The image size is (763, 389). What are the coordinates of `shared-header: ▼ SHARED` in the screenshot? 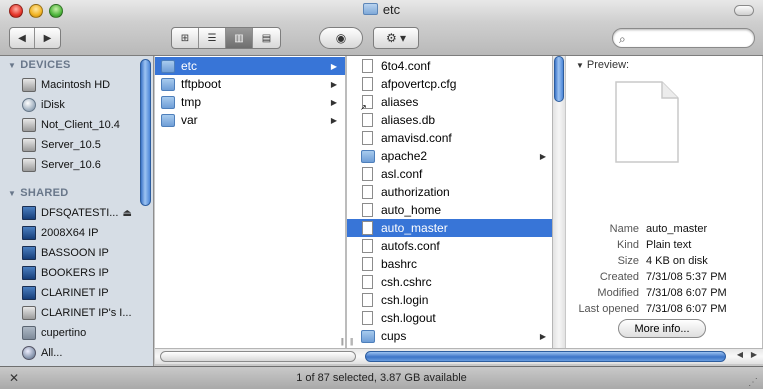 It's located at (76, 193).